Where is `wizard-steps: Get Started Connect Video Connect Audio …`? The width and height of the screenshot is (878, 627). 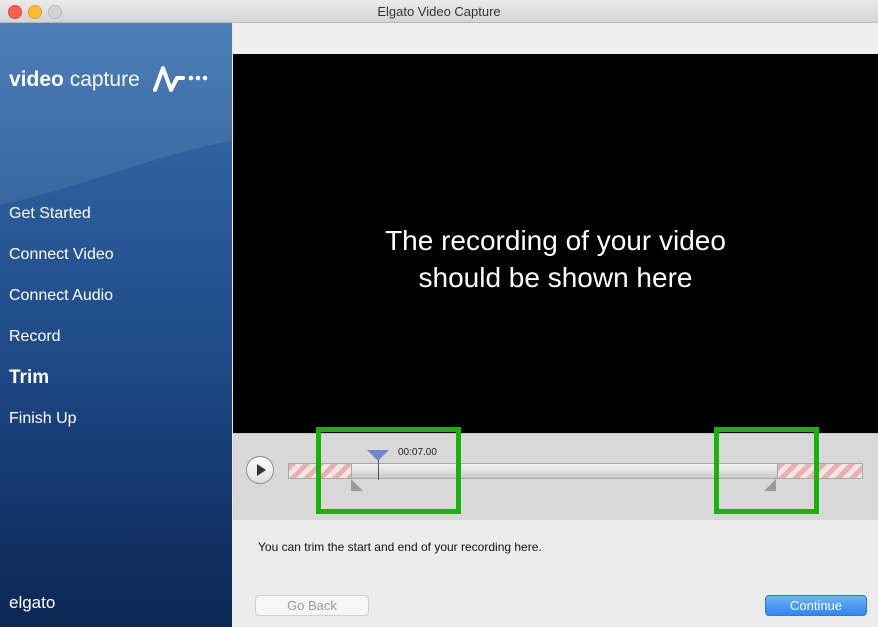 wizard-steps: Get Started Connect Video Connect Audio … is located at coordinates (61, 327).